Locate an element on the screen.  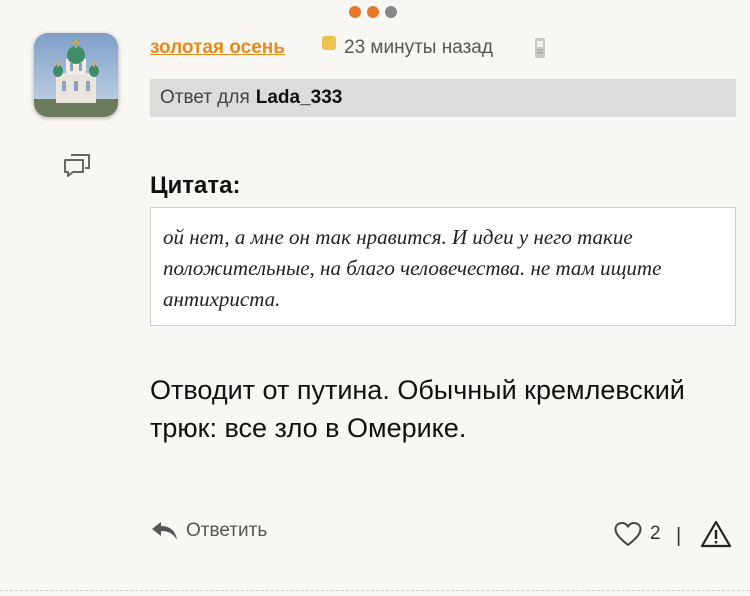
reply-arrow-icon is located at coordinates (164, 531).